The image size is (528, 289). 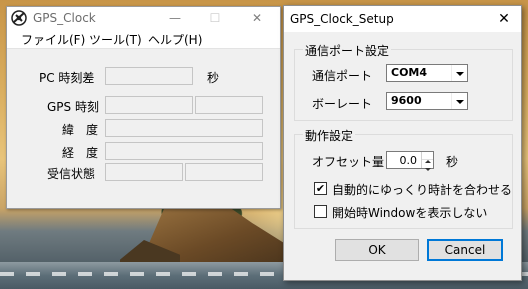 I want to click on longitude-label: 経 度, so click(x=80, y=153).